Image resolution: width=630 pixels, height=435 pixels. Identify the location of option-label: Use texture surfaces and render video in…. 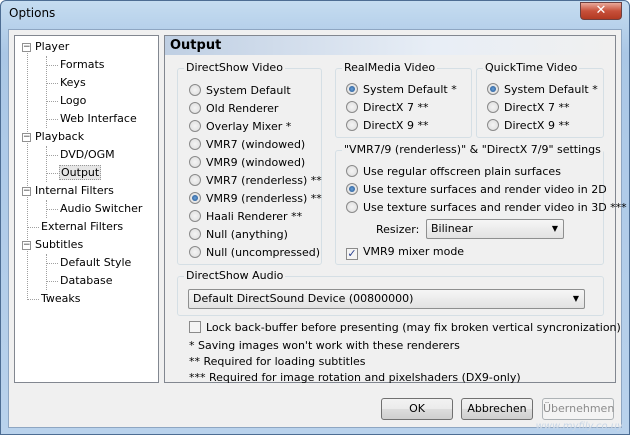
(485, 189).